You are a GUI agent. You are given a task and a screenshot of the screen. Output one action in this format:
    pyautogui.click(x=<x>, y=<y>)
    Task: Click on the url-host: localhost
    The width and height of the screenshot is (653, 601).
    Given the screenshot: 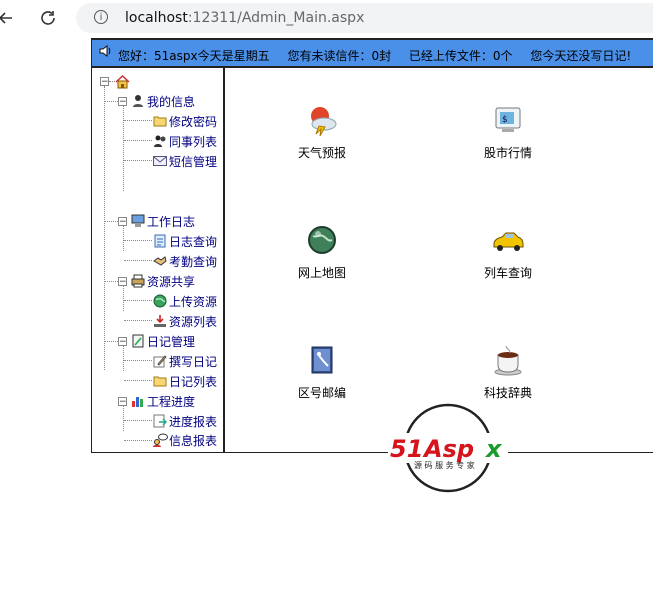 What is the action you would take?
    pyautogui.click(x=156, y=18)
    